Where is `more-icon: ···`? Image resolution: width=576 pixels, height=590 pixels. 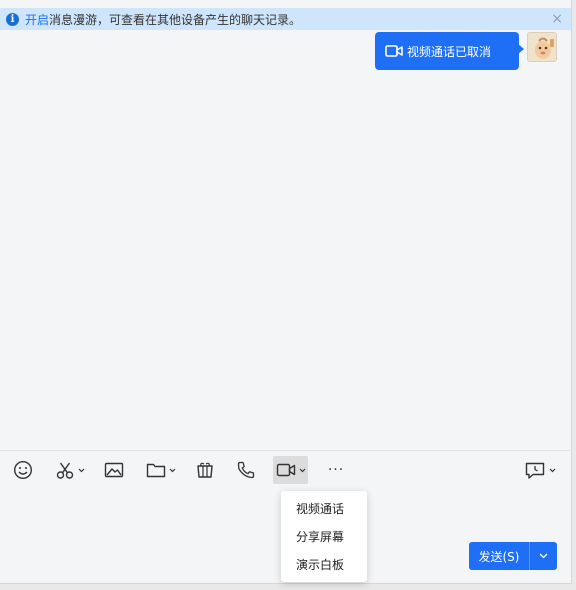 more-icon: ··· is located at coordinates (336, 470).